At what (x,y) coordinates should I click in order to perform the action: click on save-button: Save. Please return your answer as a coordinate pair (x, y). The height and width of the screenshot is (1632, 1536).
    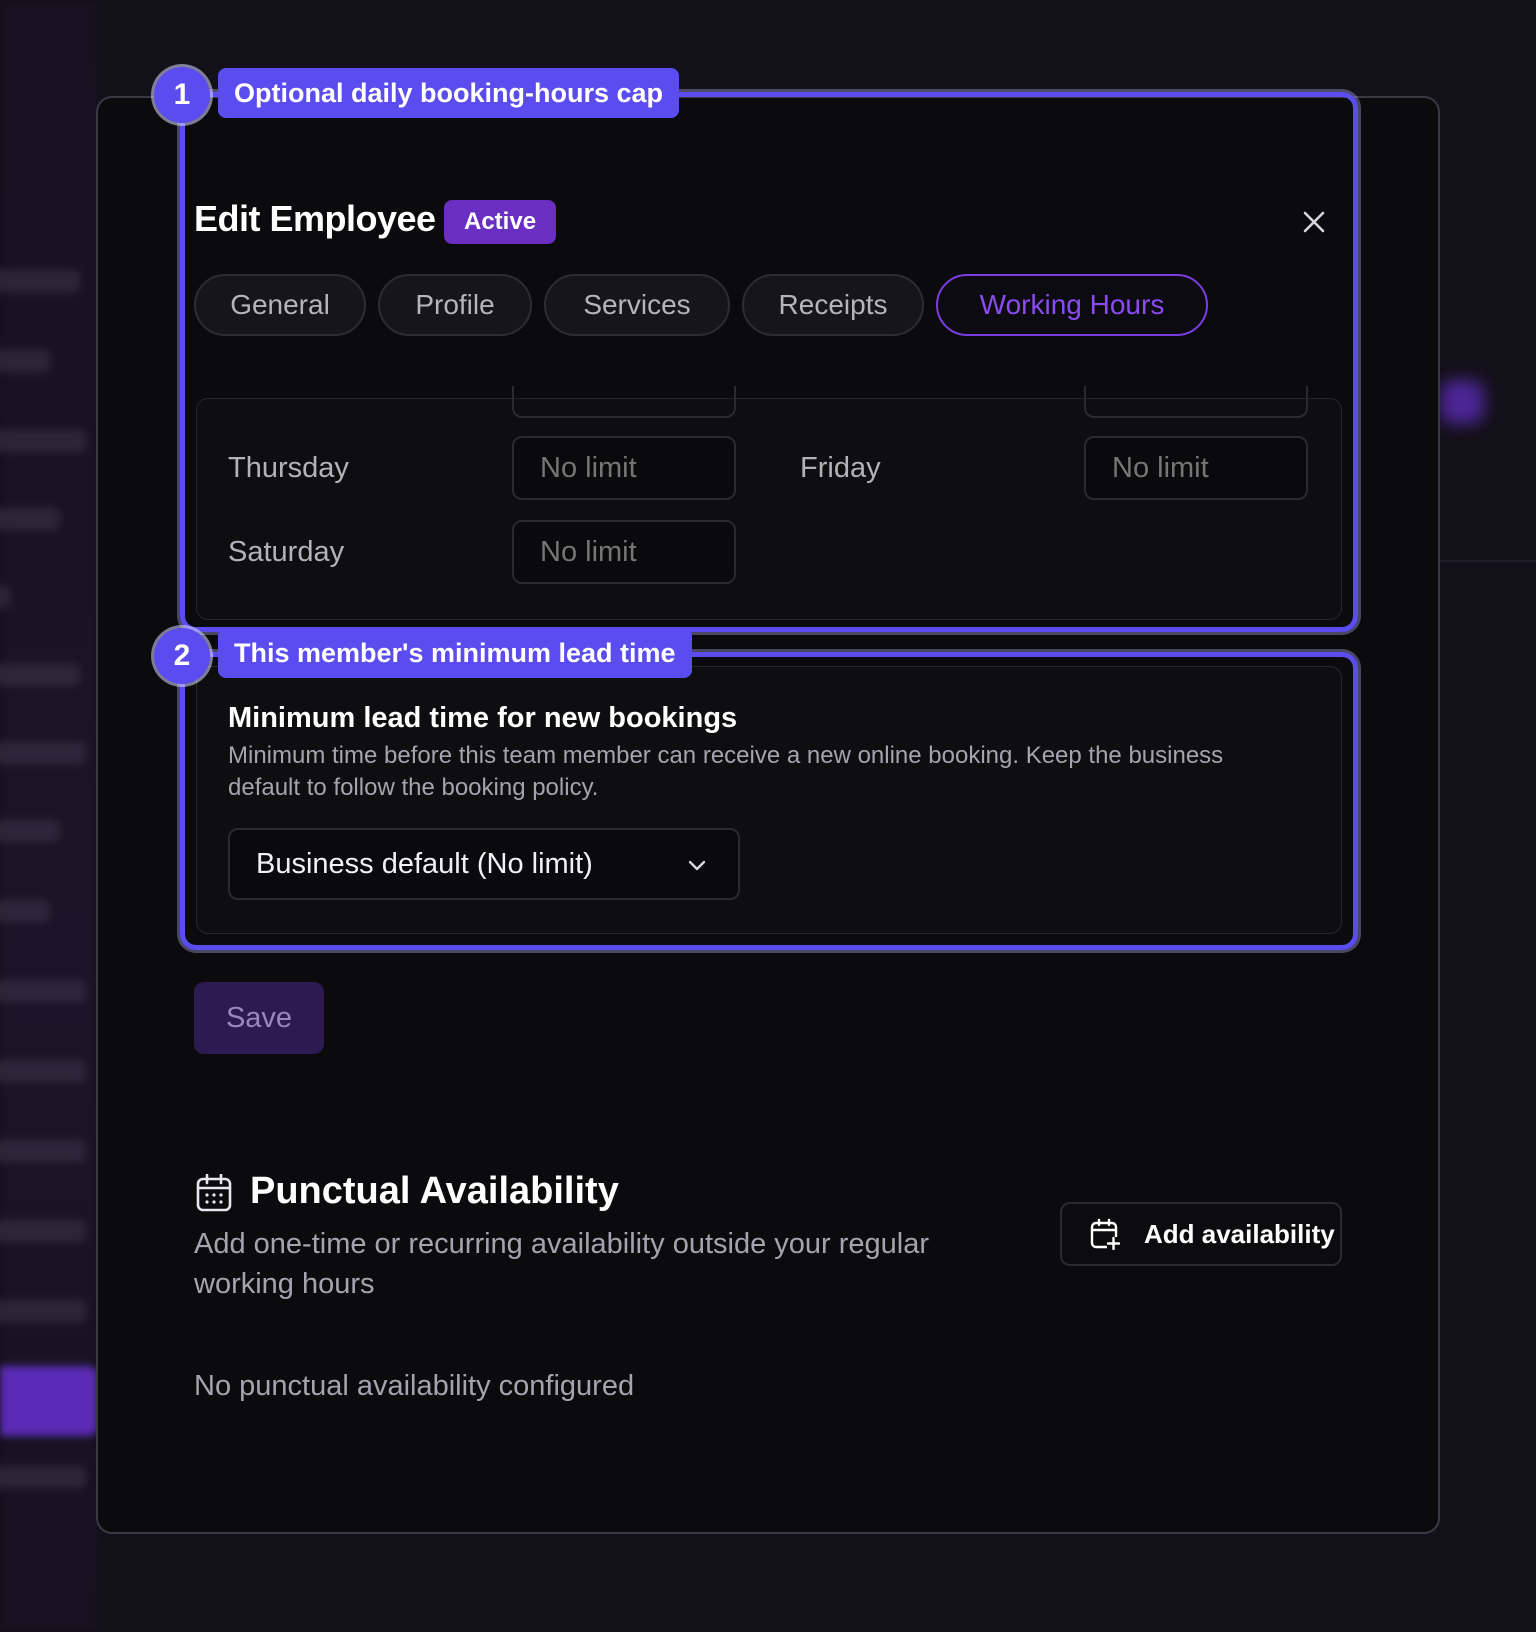
    Looking at the image, I should click on (259, 1018).